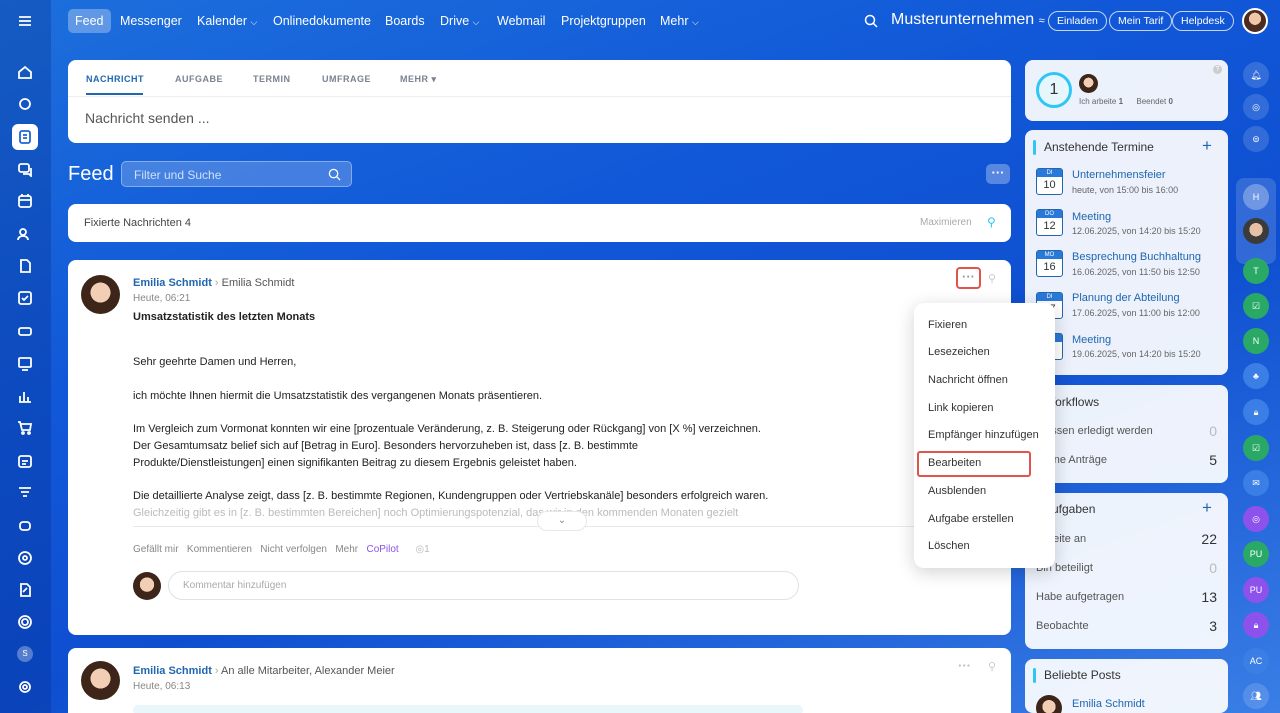 This screenshot has width=1280, height=713. I want to click on calendar-icon, so click(25, 201).